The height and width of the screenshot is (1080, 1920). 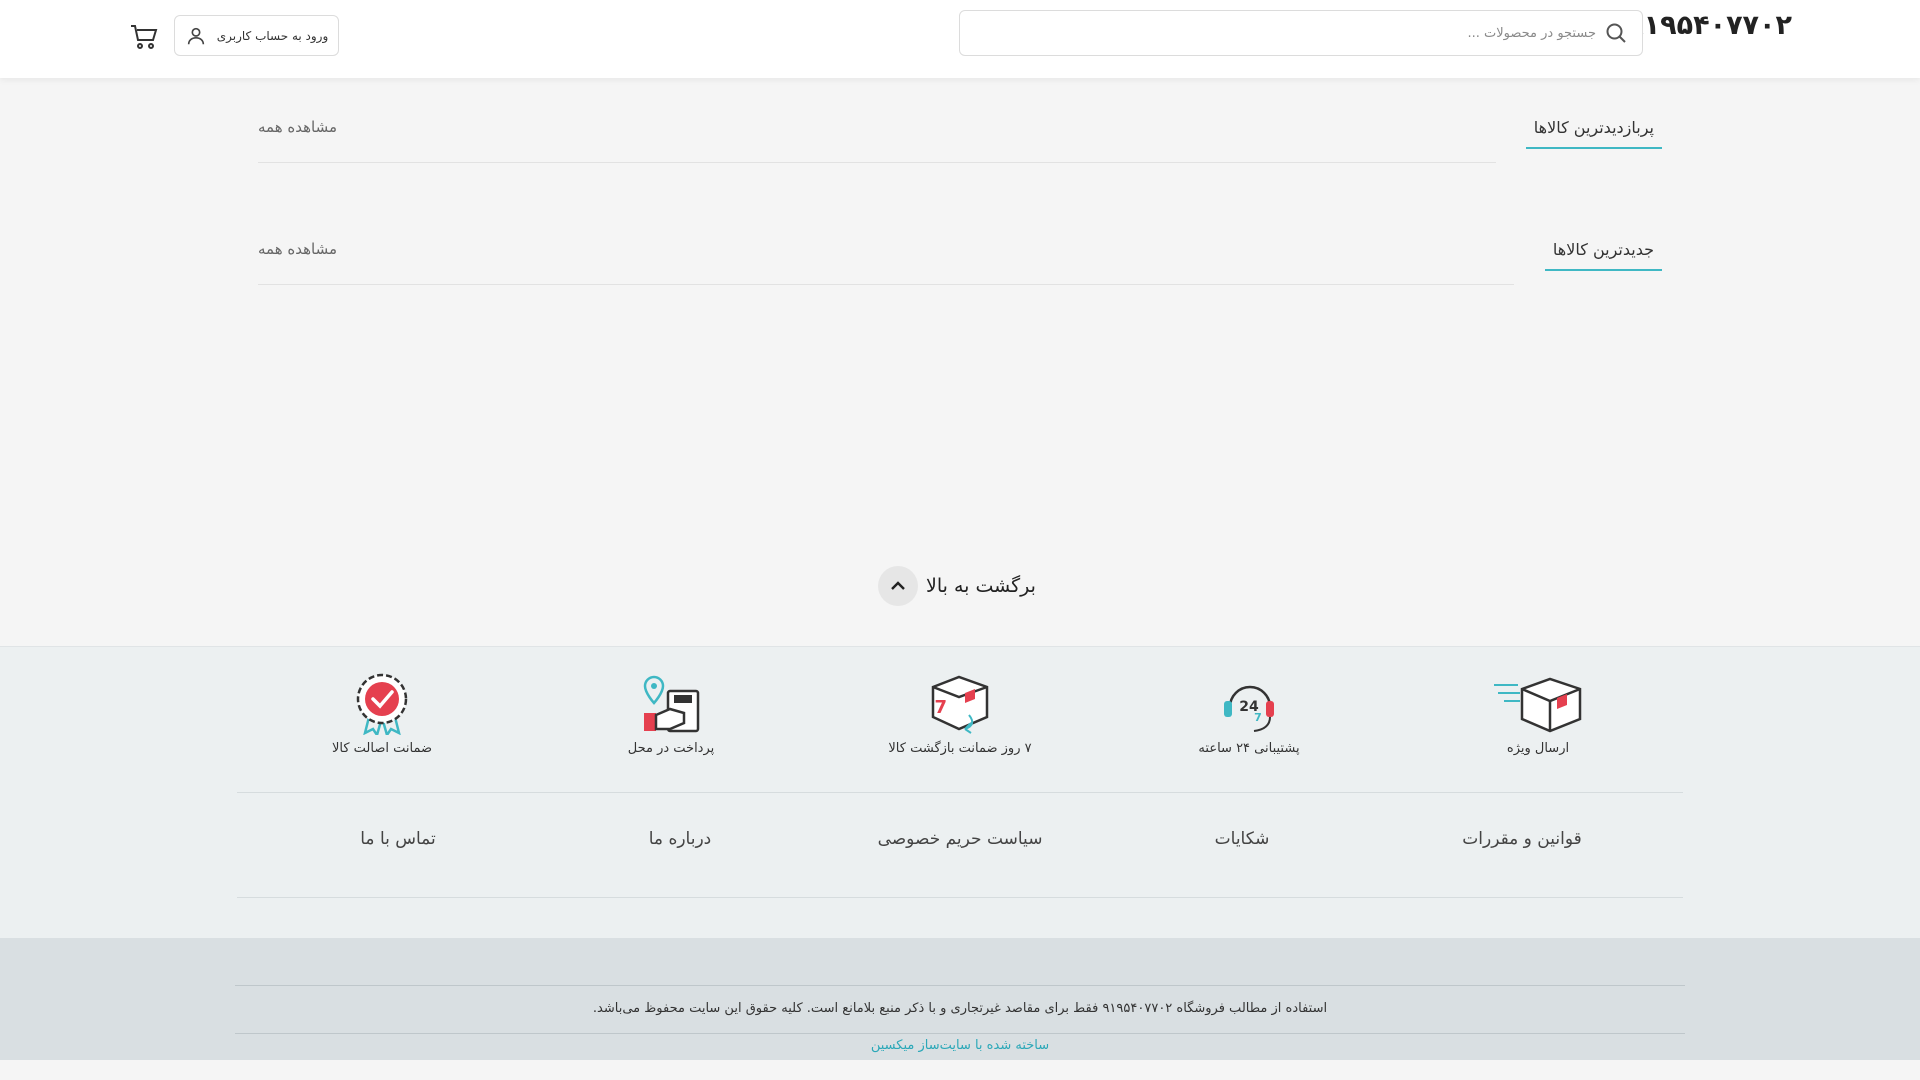 What do you see at coordinates (680, 839) in the screenshot?
I see `footer-link-about: درباره ما` at bounding box center [680, 839].